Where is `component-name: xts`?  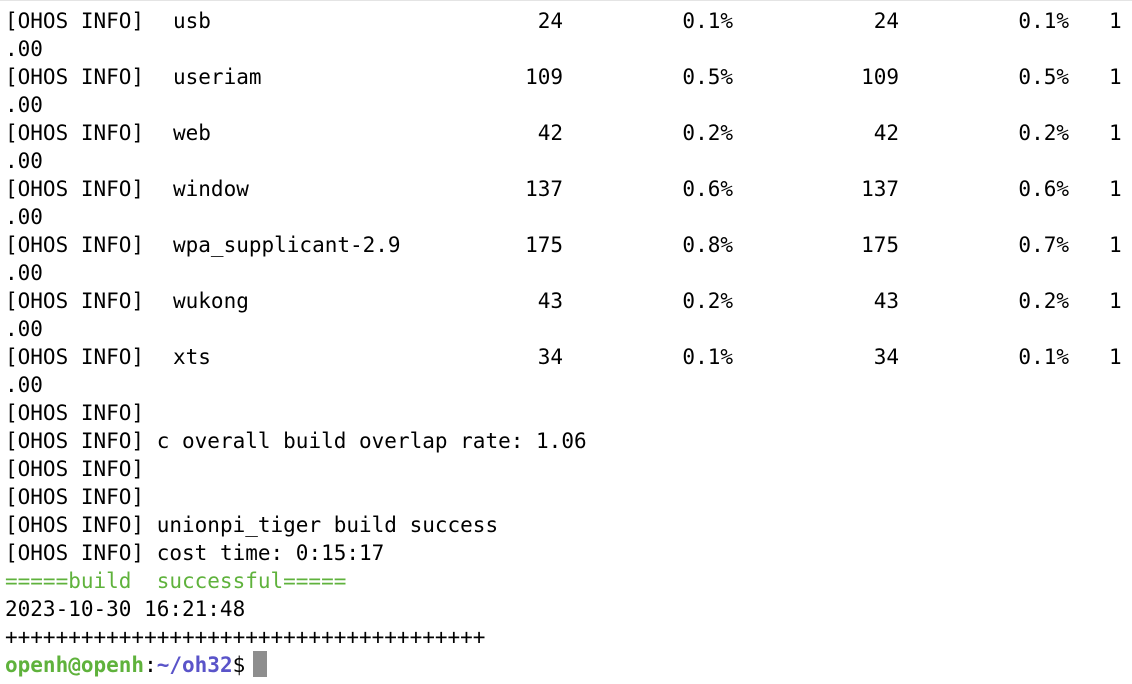 component-name: xts is located at coordinates (192, 357).